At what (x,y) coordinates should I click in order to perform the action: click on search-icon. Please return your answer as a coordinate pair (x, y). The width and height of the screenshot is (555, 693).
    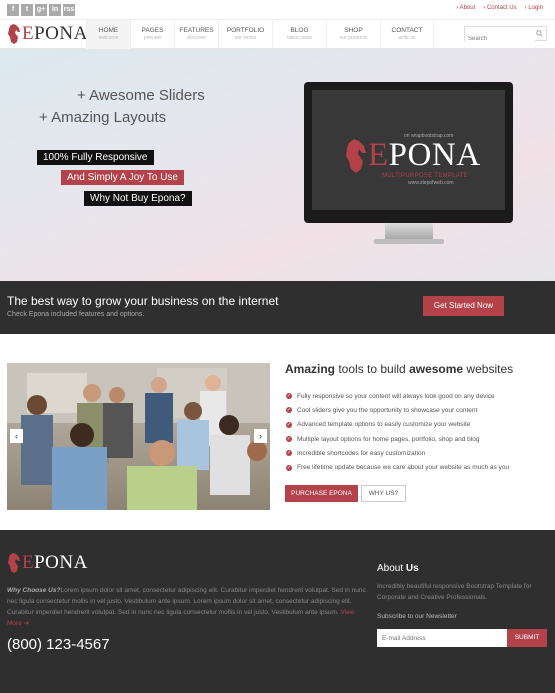
    Looking at the image, I should click on (539, 33).